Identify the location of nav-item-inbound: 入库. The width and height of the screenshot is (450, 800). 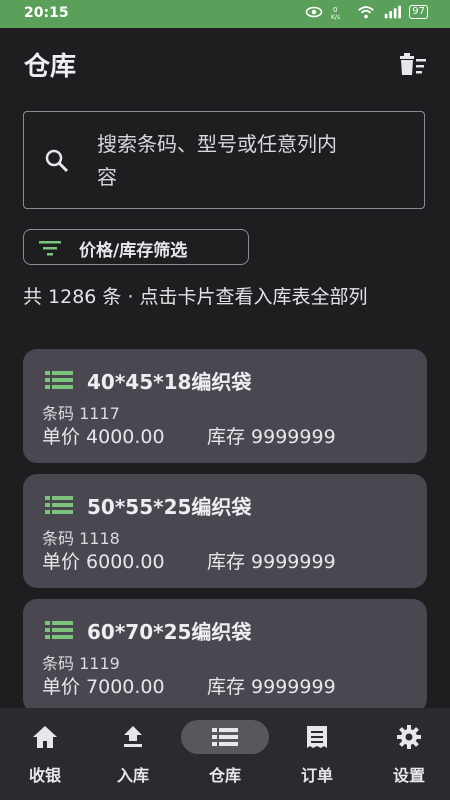
(133, 754).